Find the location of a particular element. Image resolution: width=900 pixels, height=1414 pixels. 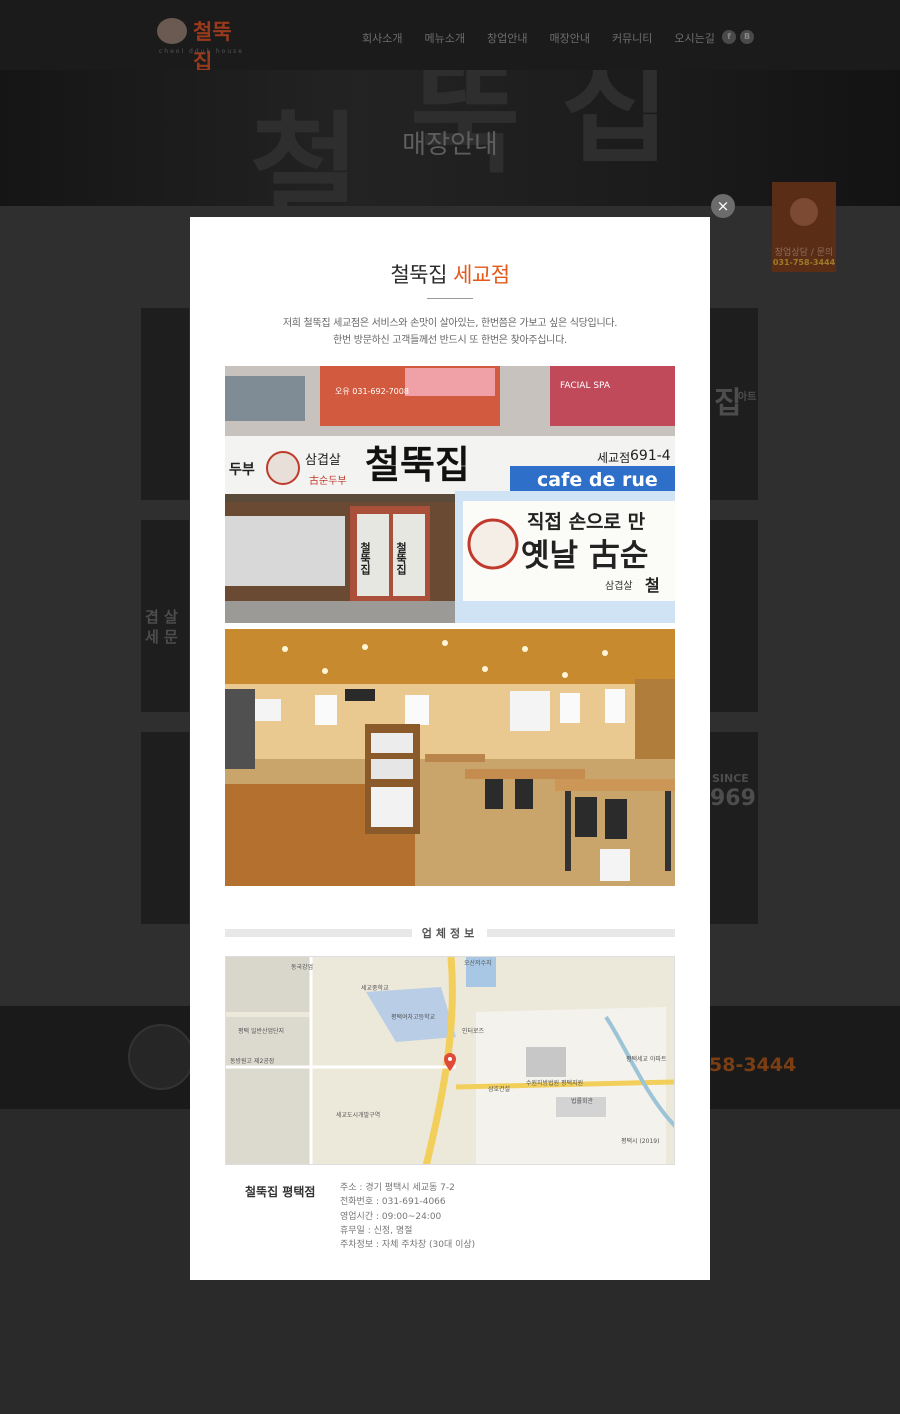

modal-title-brand: 철뚝집 is located at coordinates (418, 275).